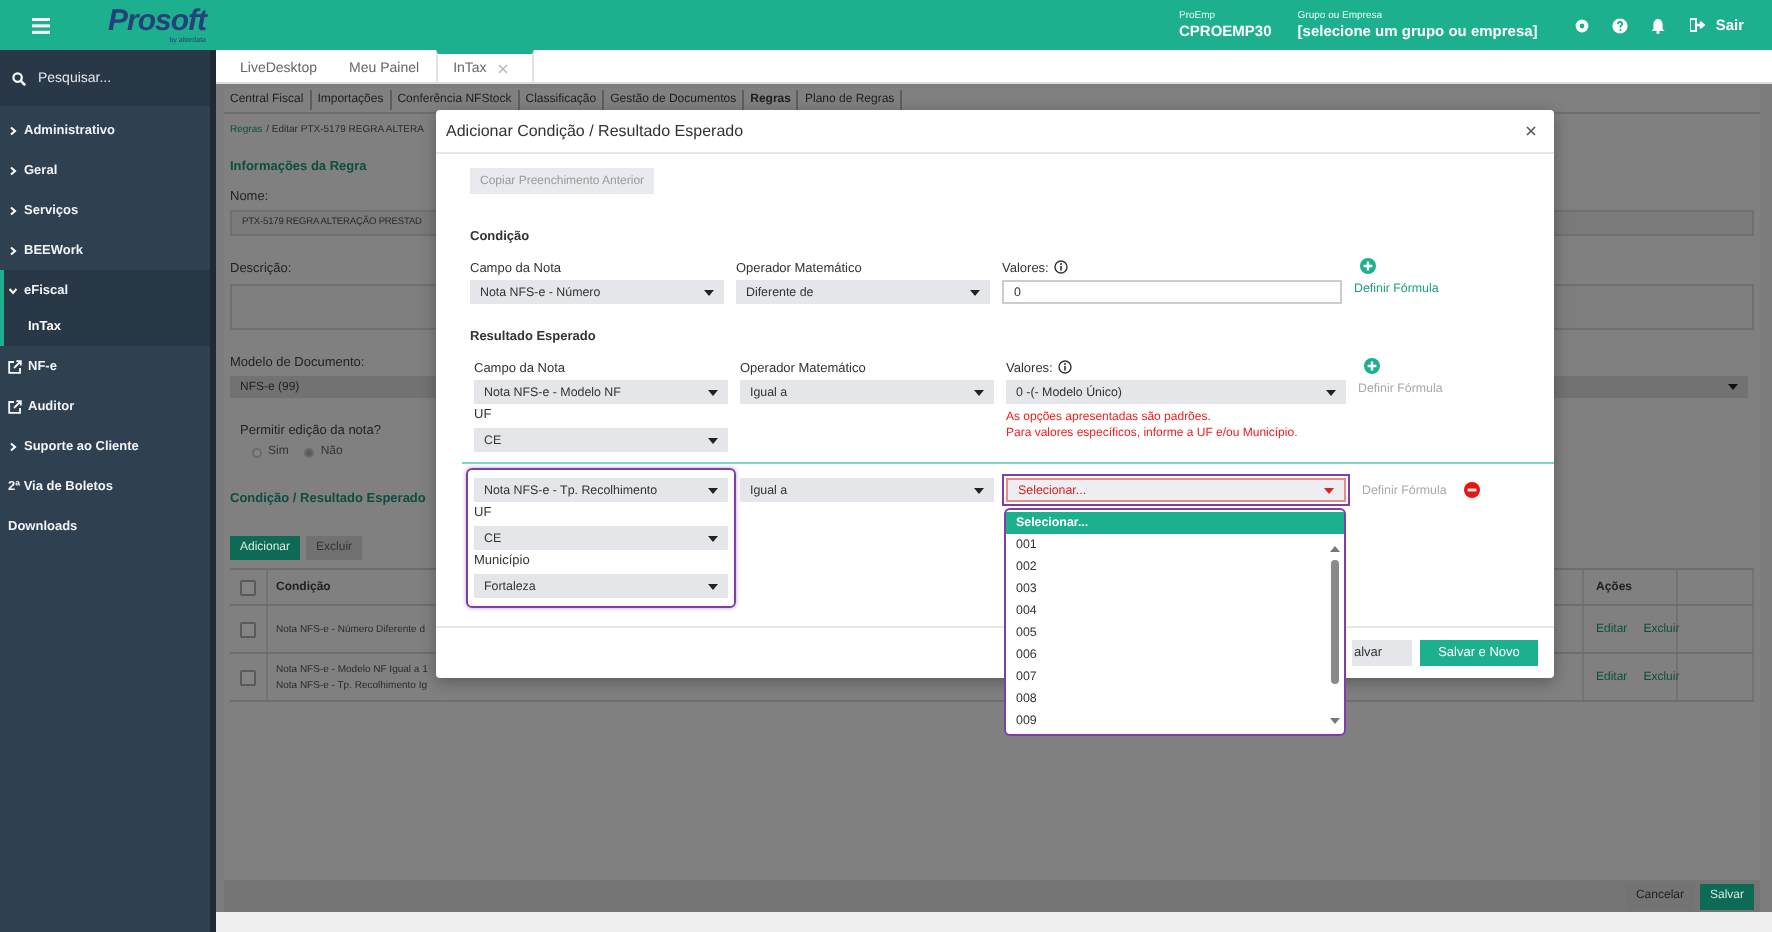 The width and height of the screenshot is (1772, 932). What do you see at coordinates (157, 21) in the screenshot?
I see `logo: Prosoft` at bounding box center [157, 21].